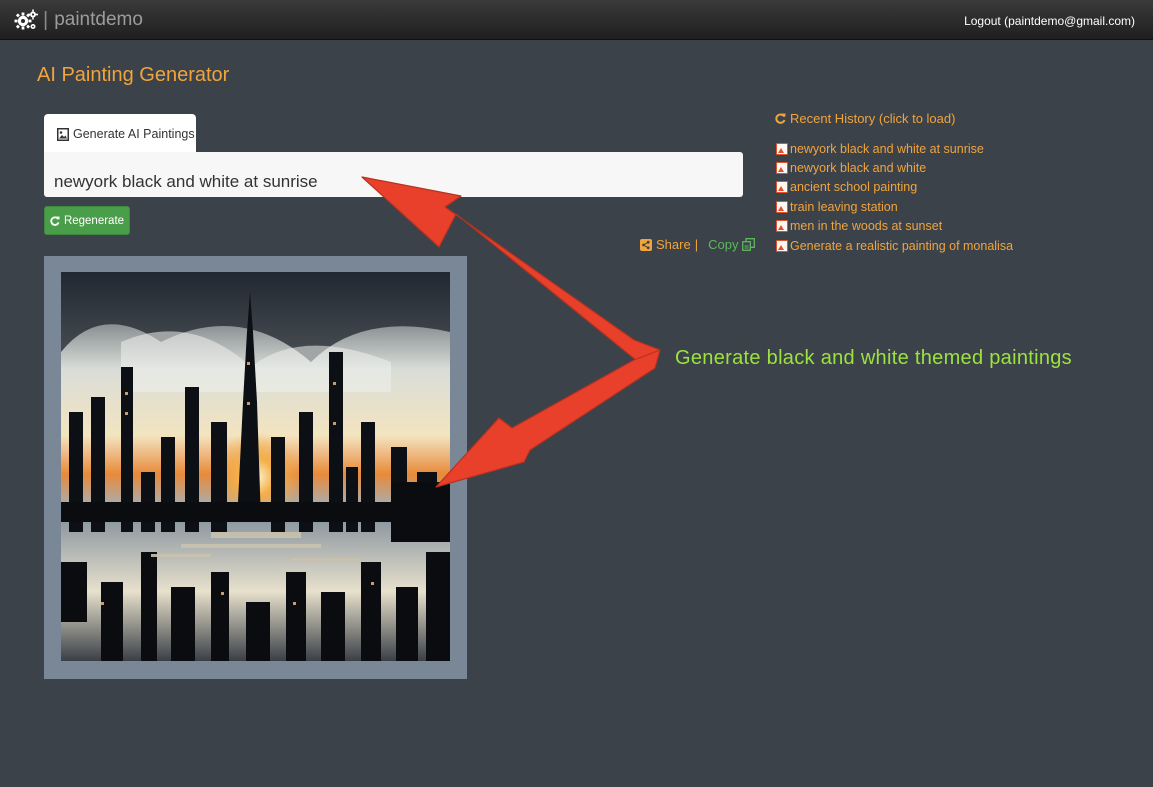  I want to click on share-icon, so click(646, 244).